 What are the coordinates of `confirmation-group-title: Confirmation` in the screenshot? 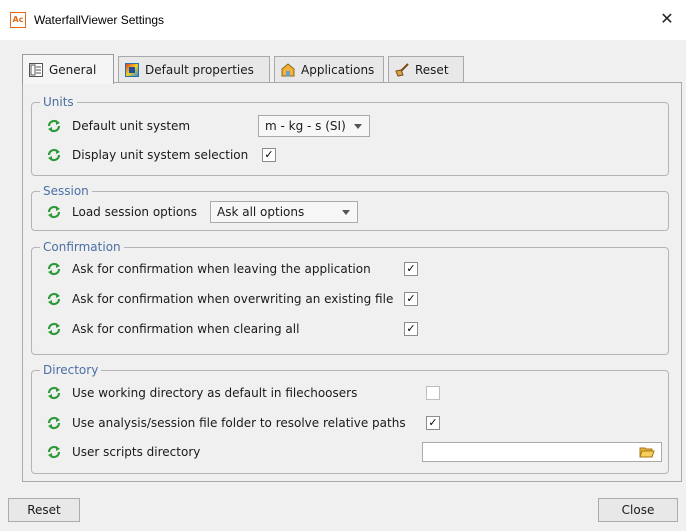 It's located at (82, 247).